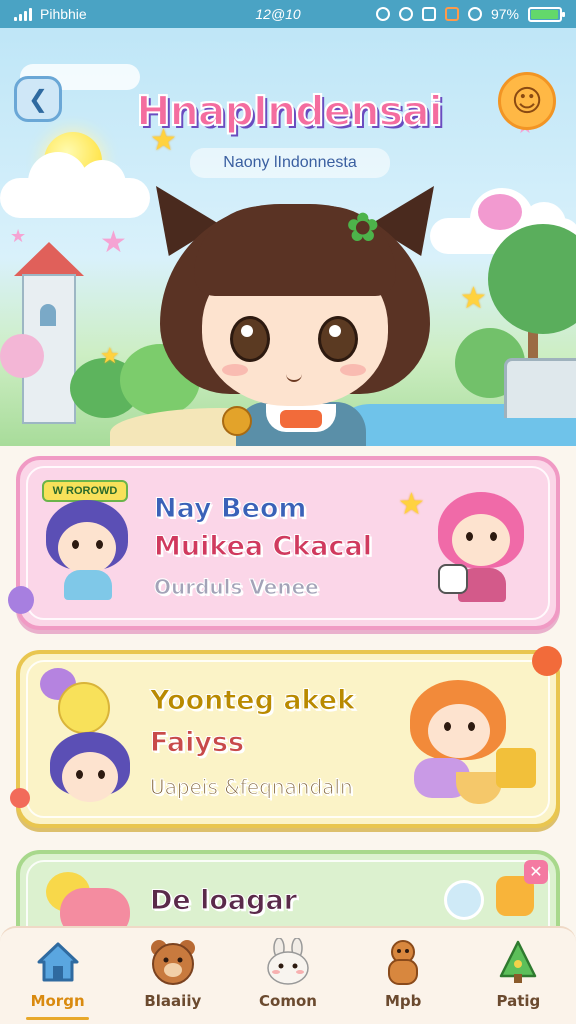 The height and width of the screenshot is (1024, 576). Describe the element at coordinates (464, 900) in the screenshot. I see `bubble-icon` at that location.